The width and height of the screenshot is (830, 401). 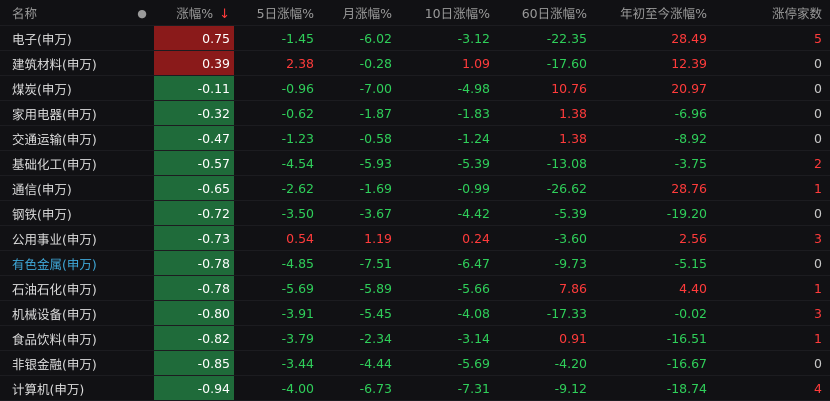 What do you see at coordinates (655, 313) in the screenshot?
I see `ytd-cell: -0.02` at bounding box center [655, 313].